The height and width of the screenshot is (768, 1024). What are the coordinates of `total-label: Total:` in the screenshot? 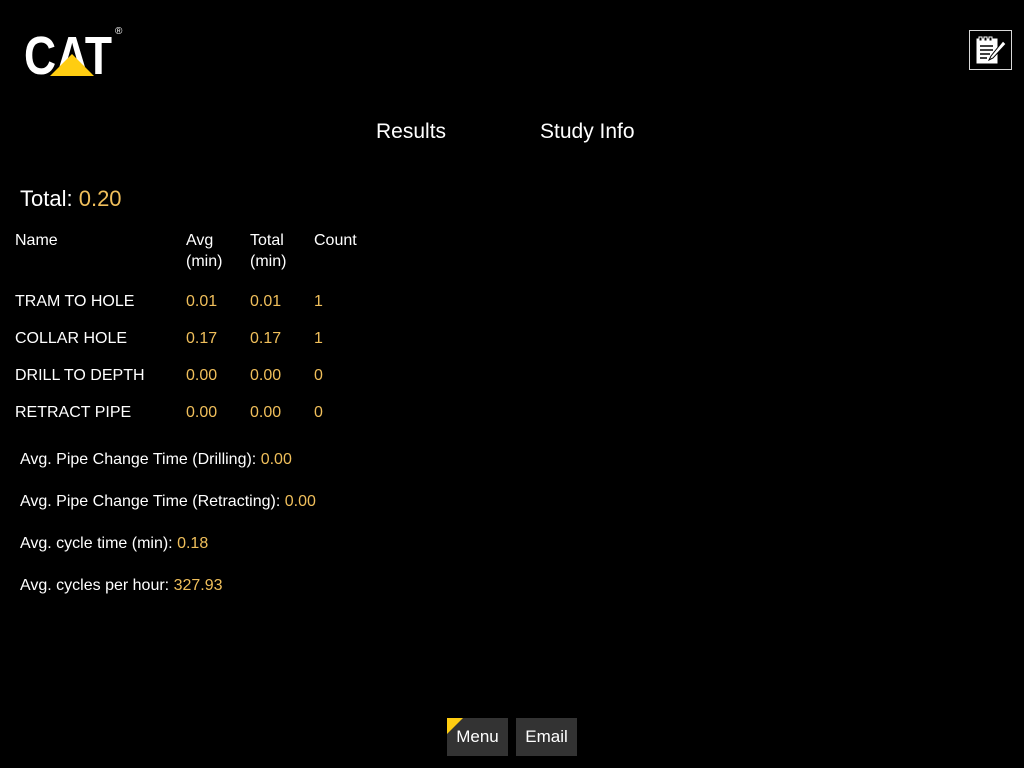 It's located at (46, 198).